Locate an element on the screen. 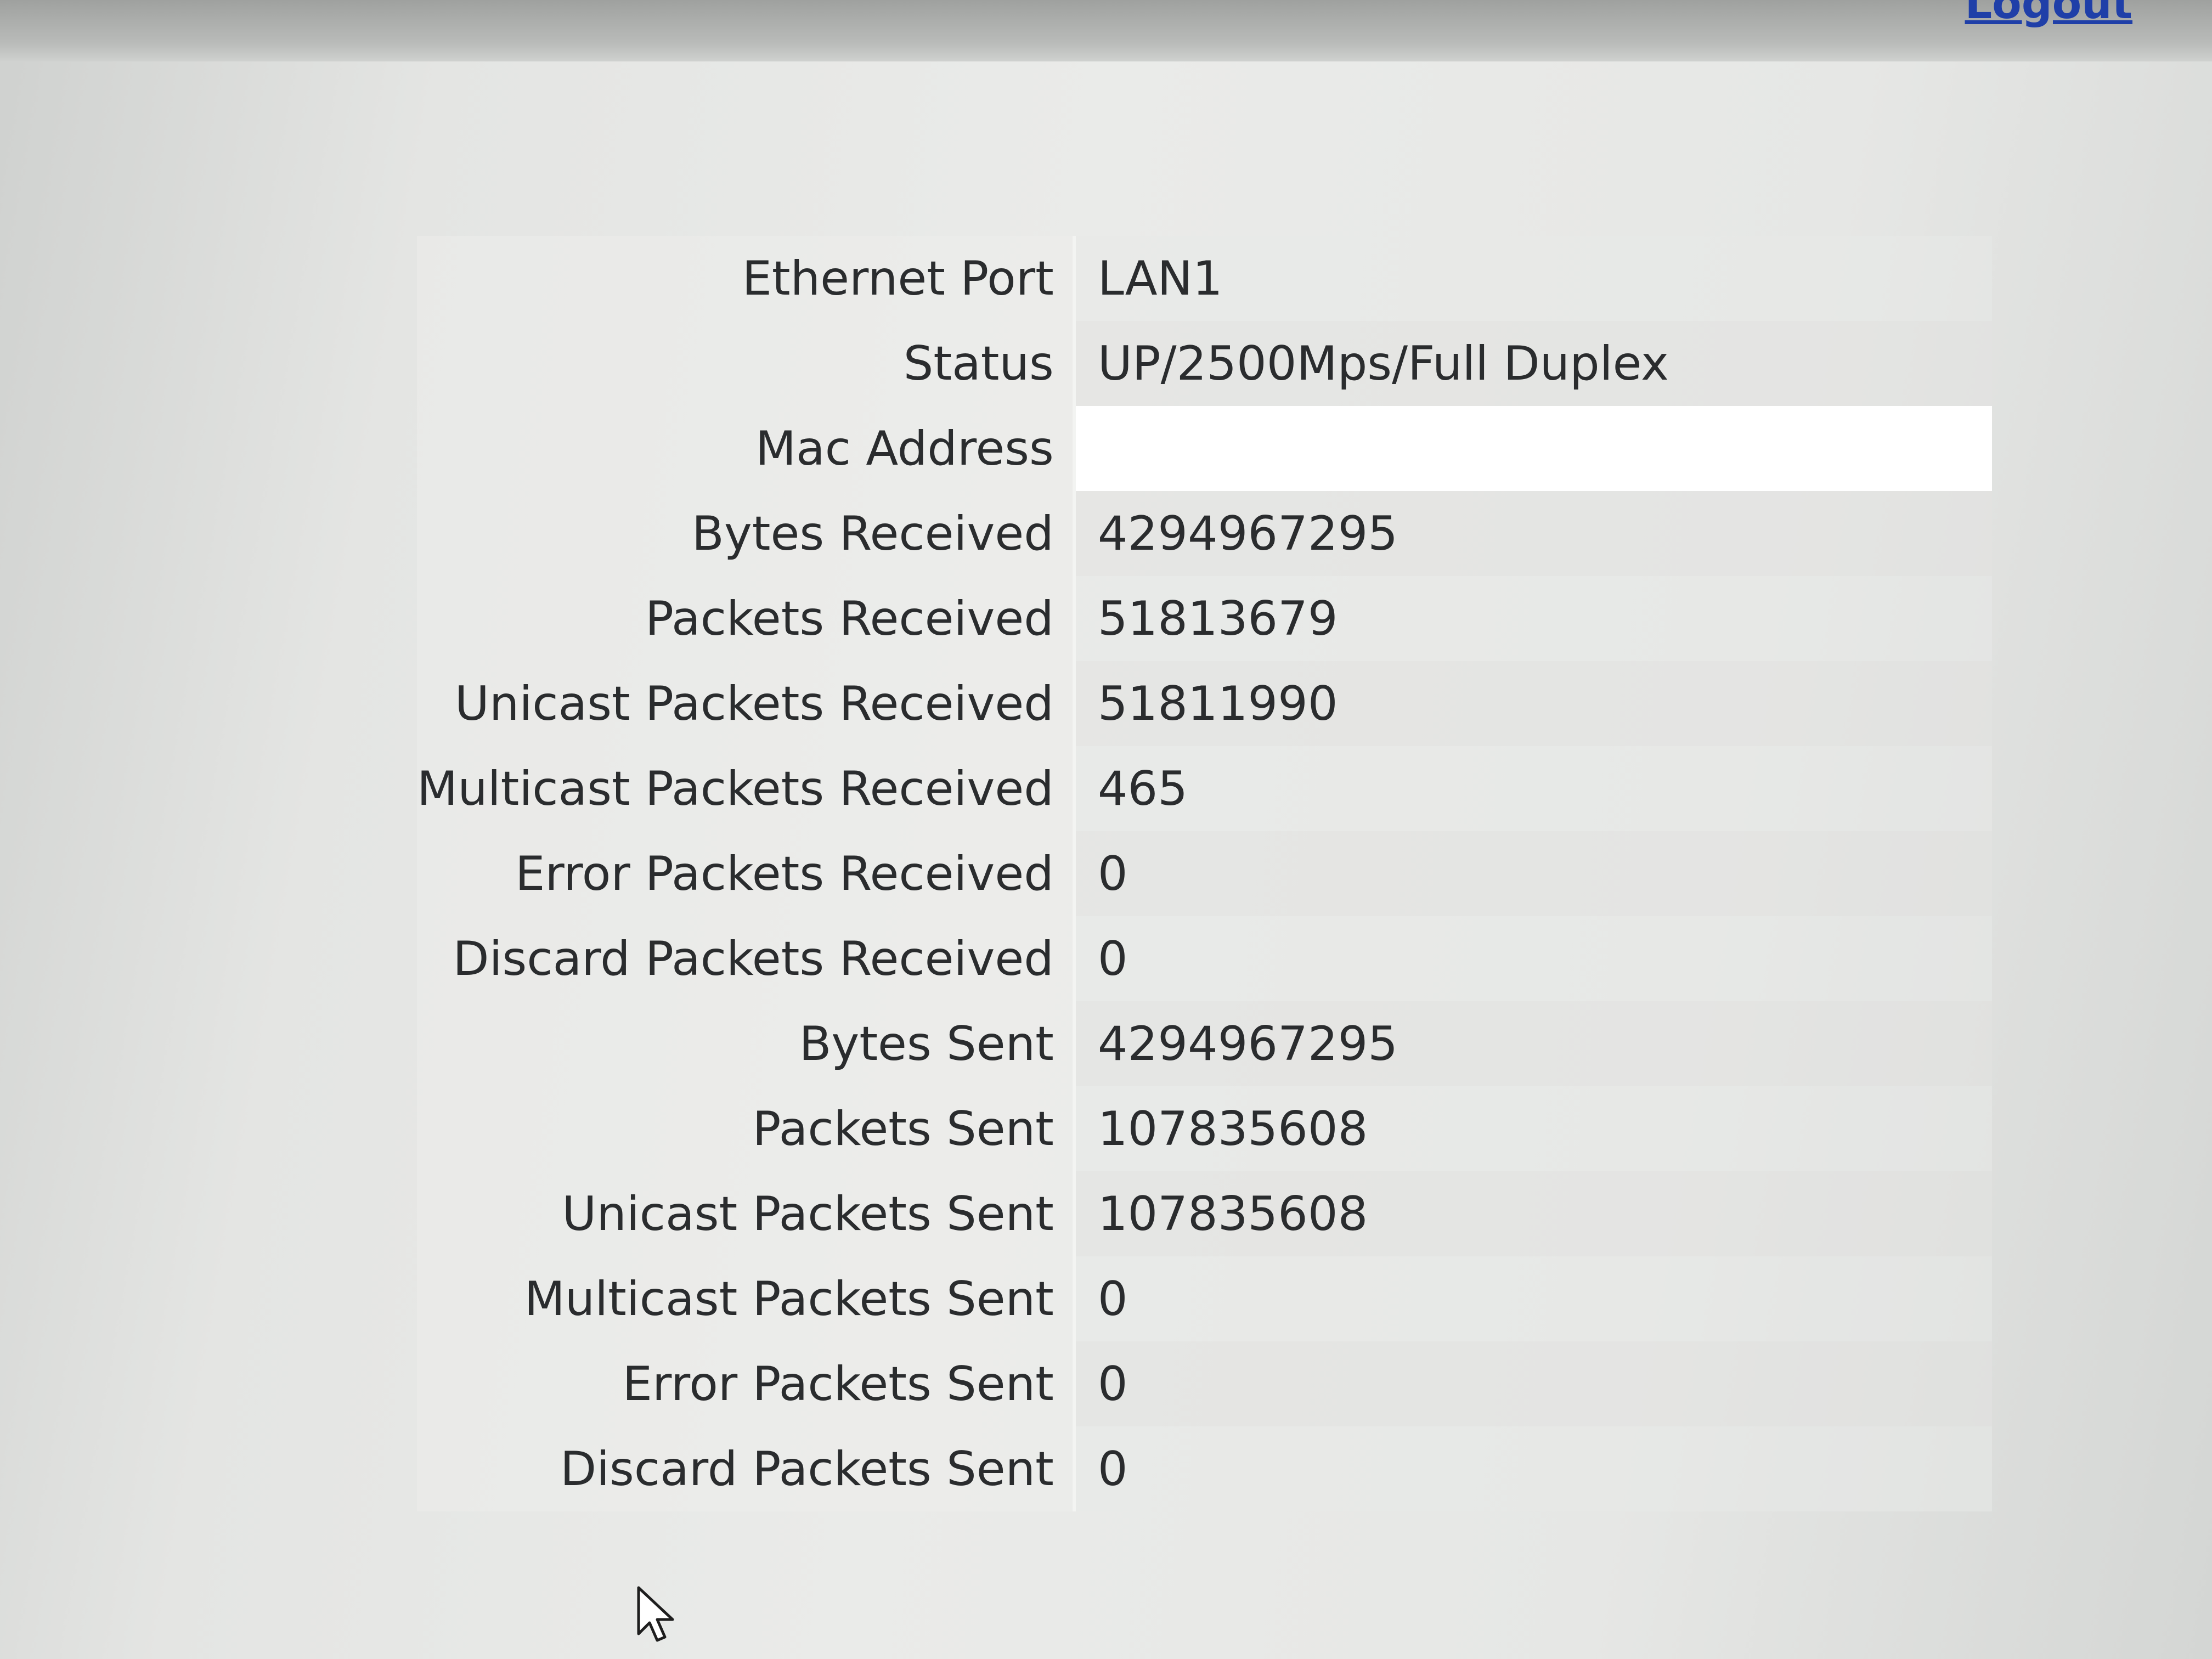 This screenshot has width=2212, height=1659. row-label: Packets Sent is located at coordinates (745, 1128).